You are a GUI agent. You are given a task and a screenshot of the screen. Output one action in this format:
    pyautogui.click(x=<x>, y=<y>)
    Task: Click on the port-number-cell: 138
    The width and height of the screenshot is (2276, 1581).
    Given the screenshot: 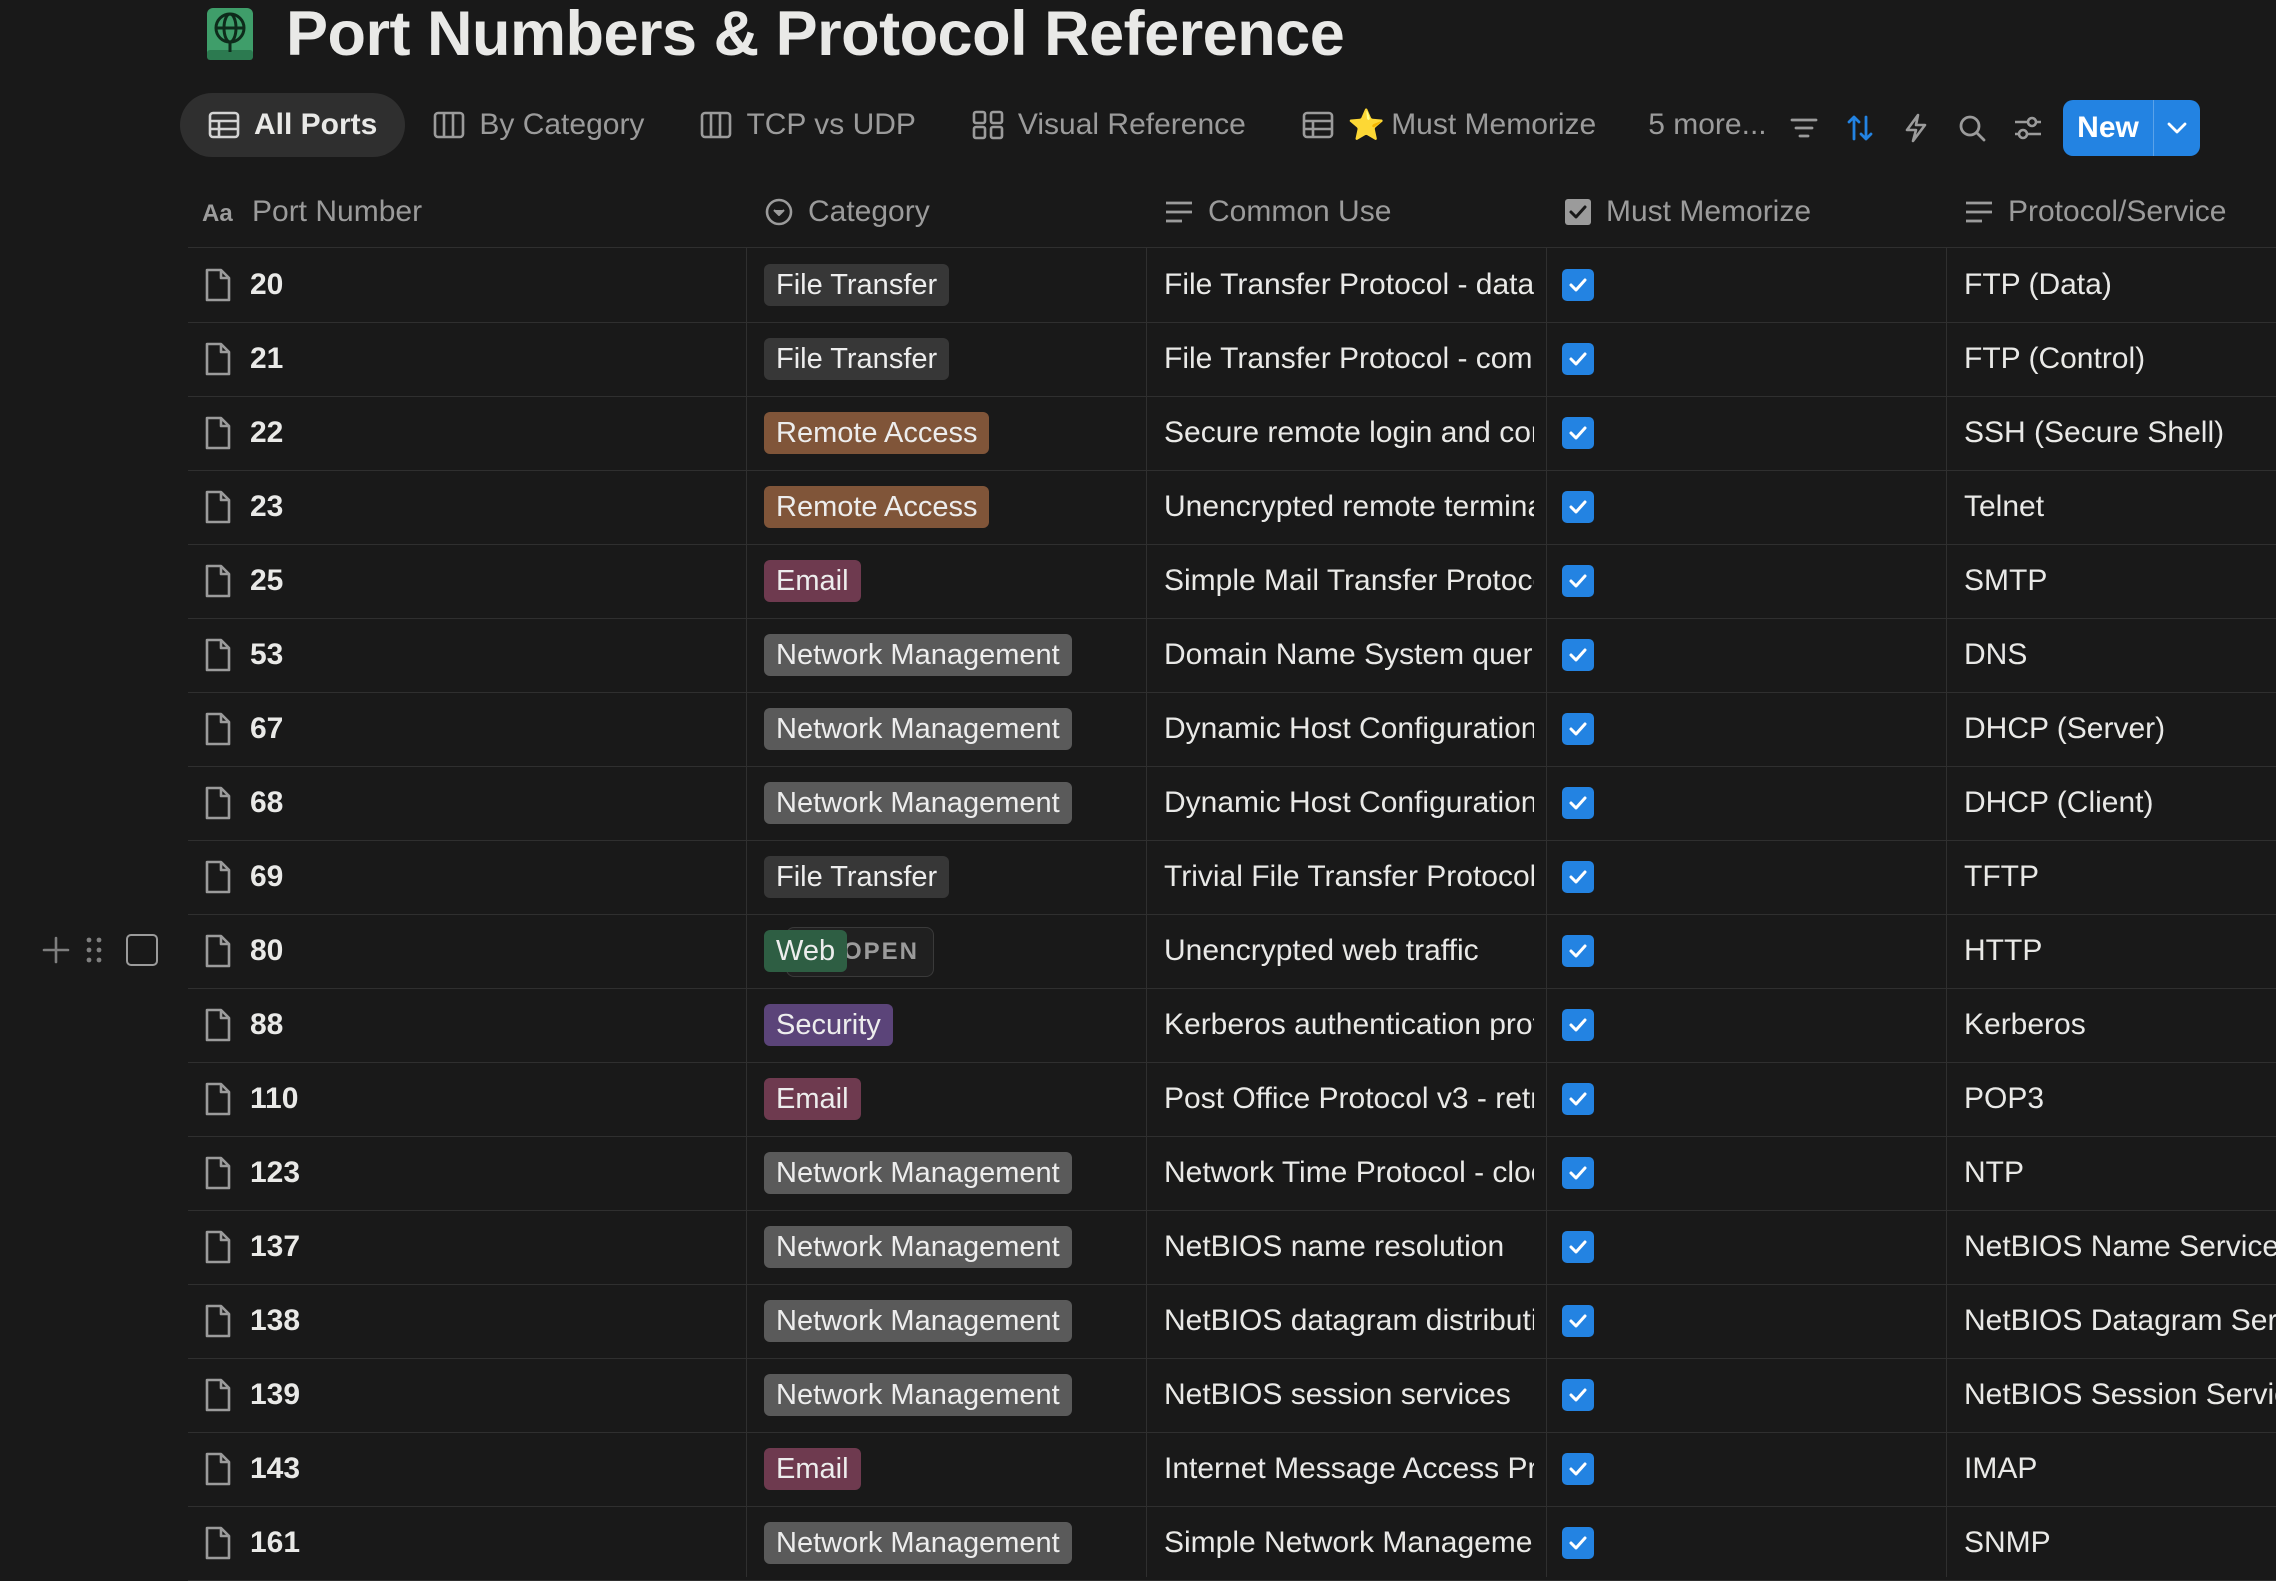 What is the action you would take?
    pyautogui.click(x=469, y=1321)
    